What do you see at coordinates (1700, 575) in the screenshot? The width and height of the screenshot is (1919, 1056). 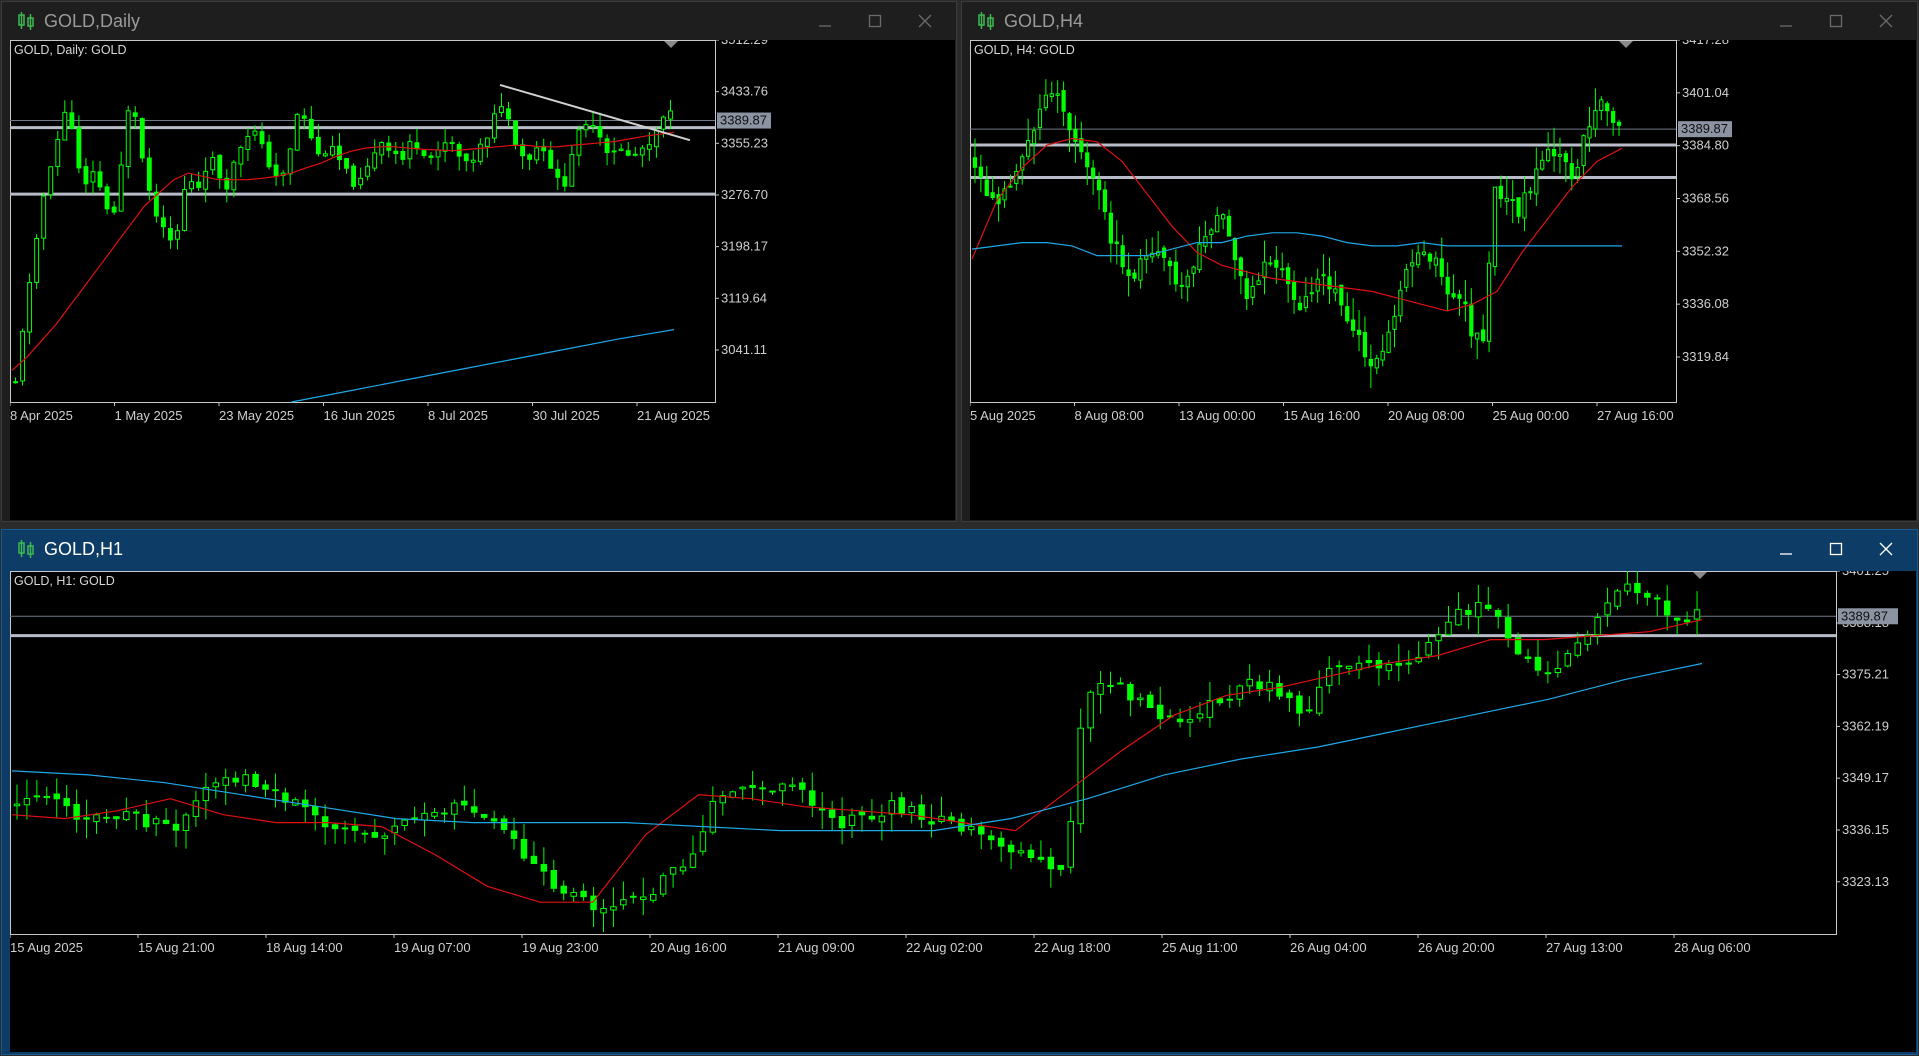 I see `chart-shift-triangle-icon` at bounding box center [1700, 575].